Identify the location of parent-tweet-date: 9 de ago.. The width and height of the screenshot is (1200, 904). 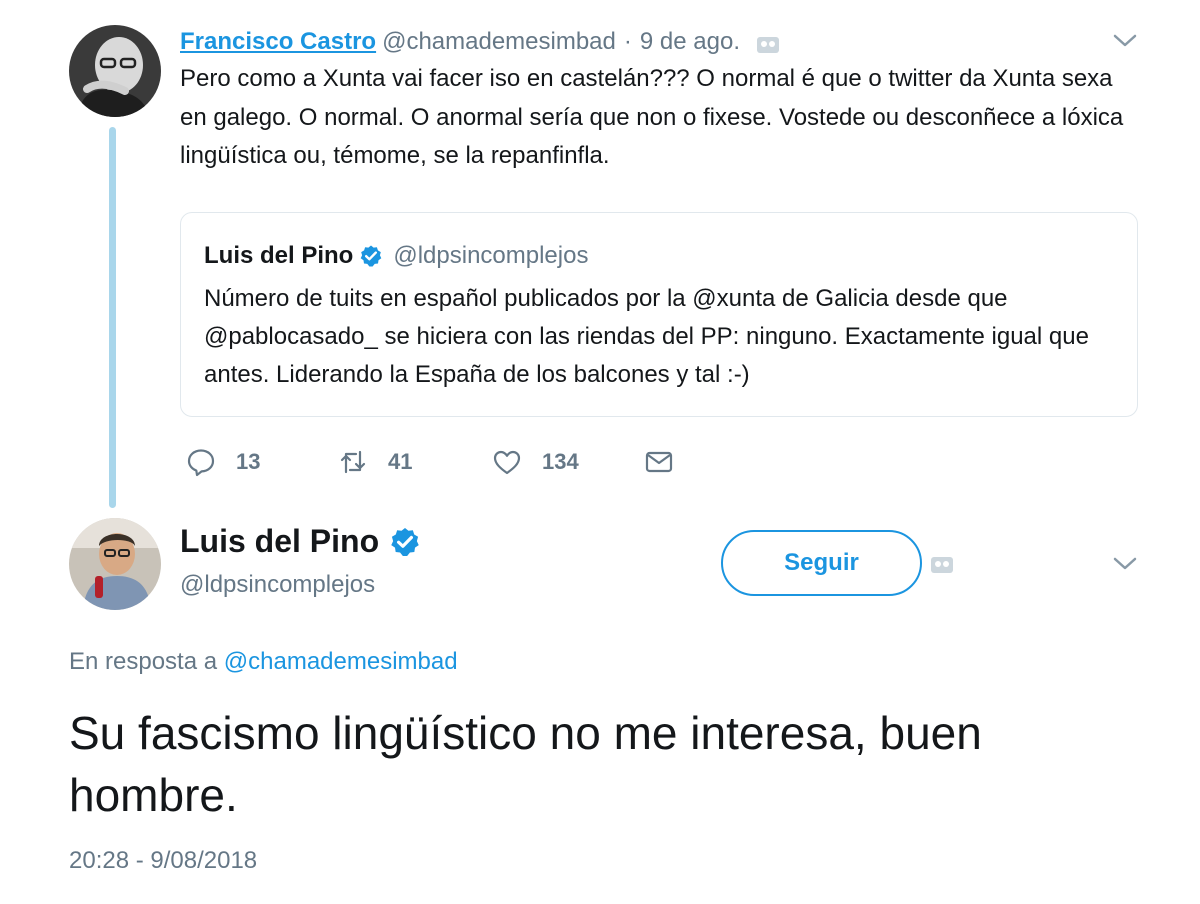
(690, 42).